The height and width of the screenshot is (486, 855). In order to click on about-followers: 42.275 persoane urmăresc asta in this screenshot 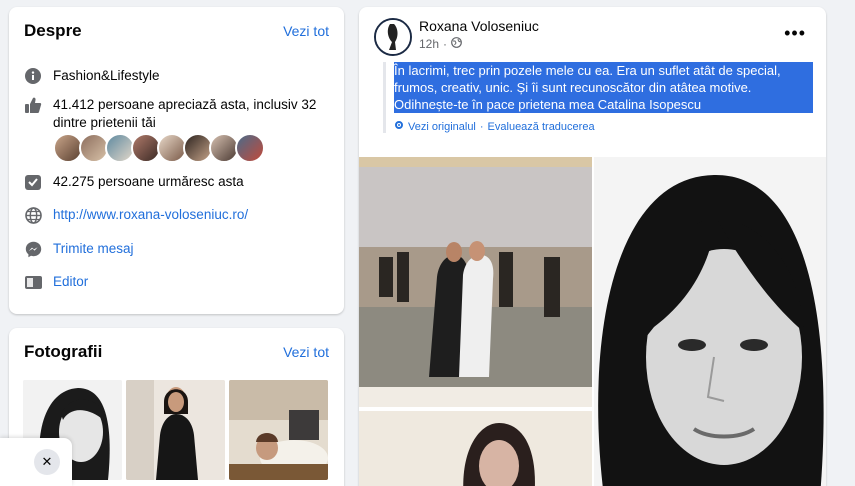, I will do `click(148, 181)`.